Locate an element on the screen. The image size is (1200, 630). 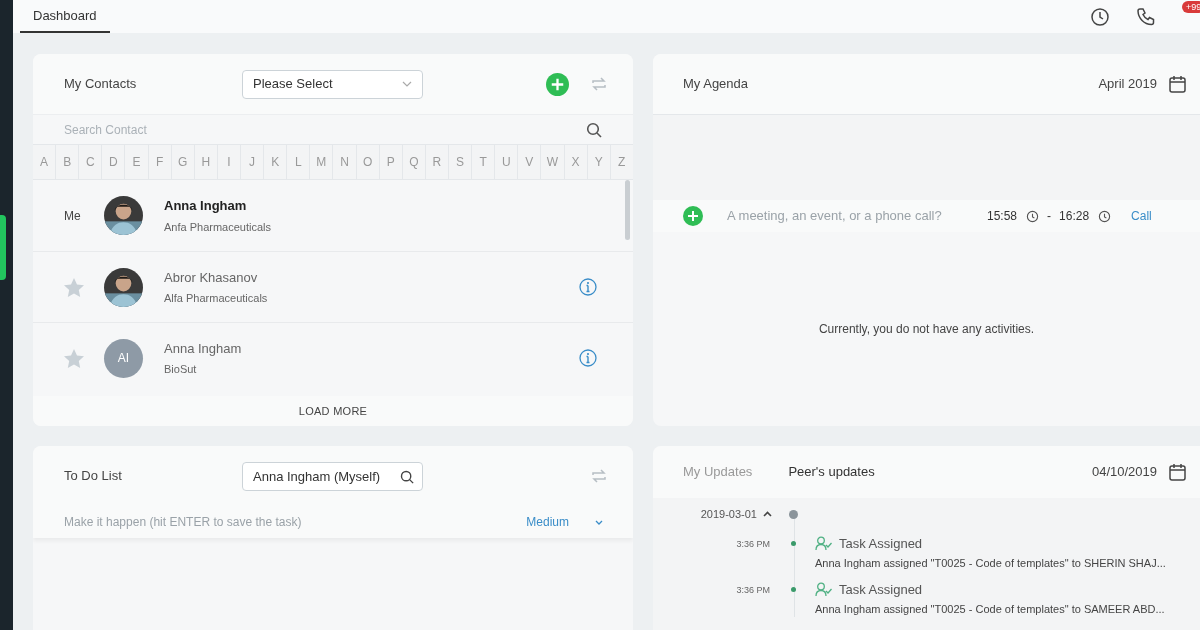
updates-tab: My Updates is located at coordinates (718, 472).